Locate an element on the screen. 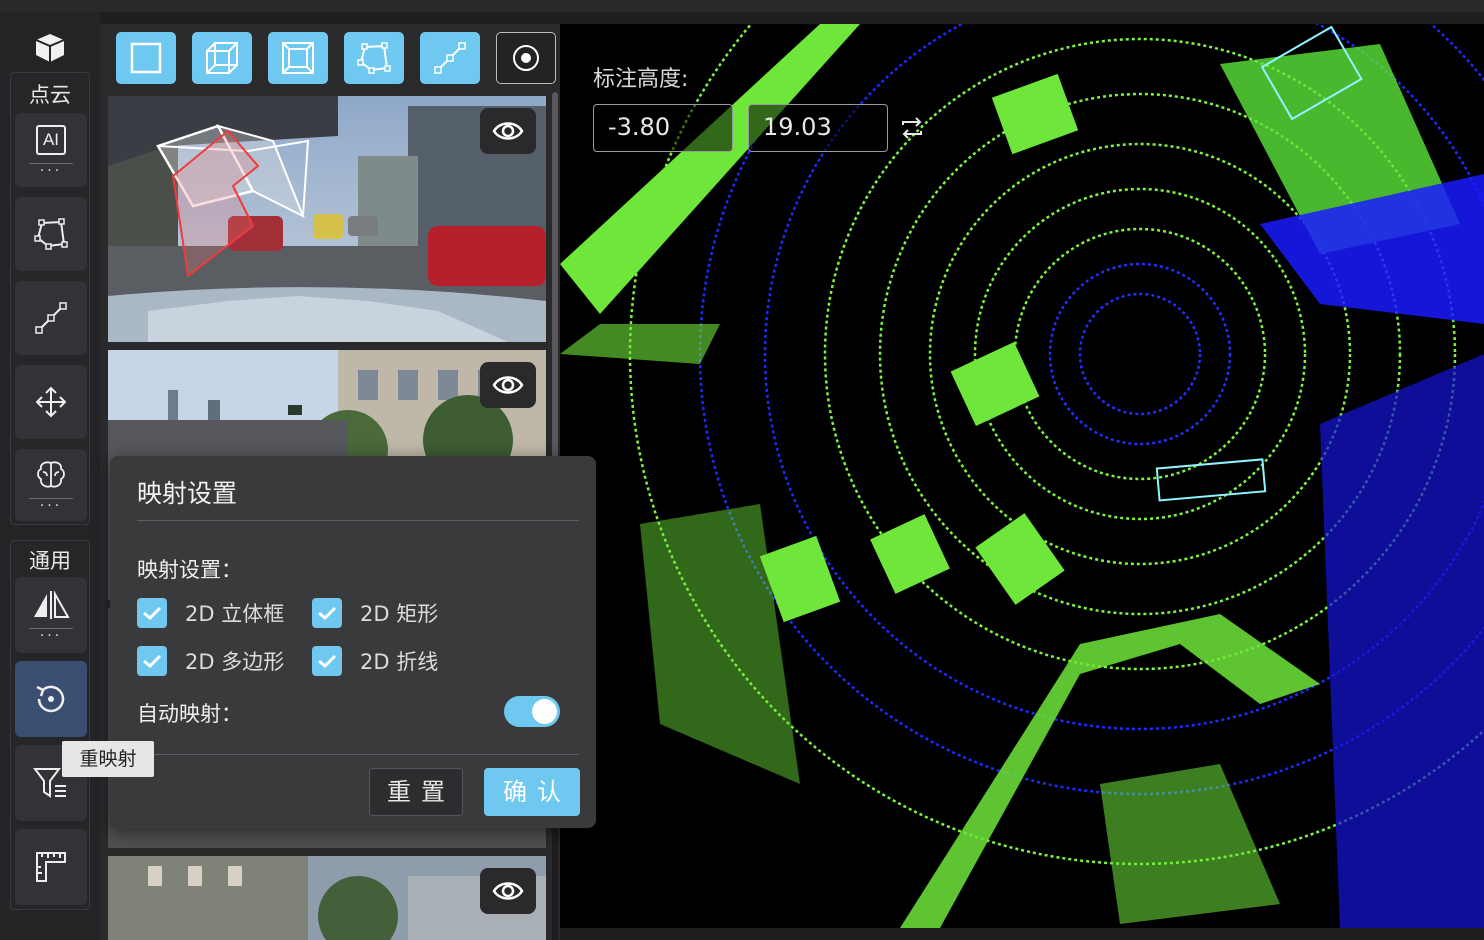  point-icon is located at coordinates (526, 58).